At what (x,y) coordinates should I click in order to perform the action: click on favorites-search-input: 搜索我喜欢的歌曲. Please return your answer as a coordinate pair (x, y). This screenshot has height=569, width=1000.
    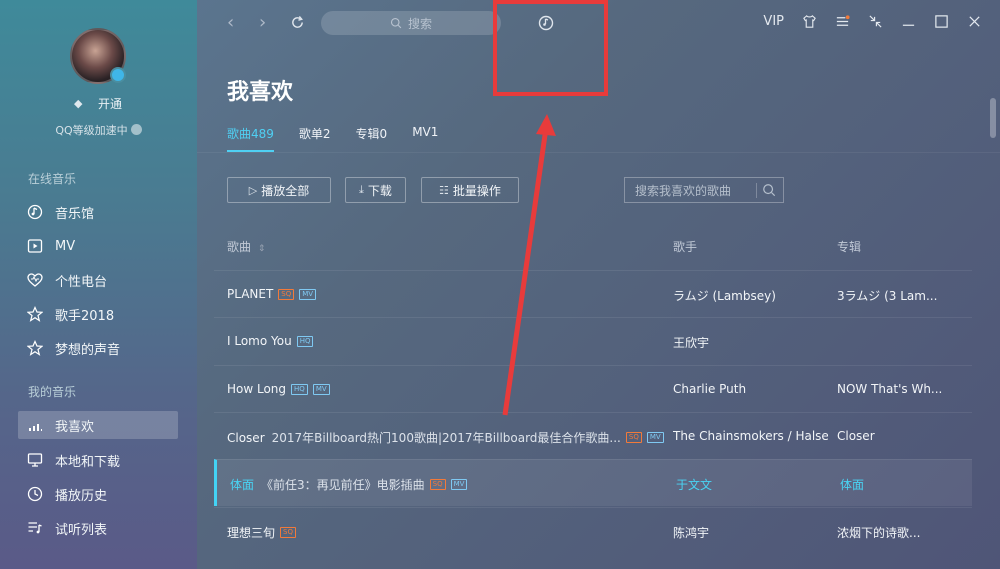
    Looking at the image, I should click on (704, 190).